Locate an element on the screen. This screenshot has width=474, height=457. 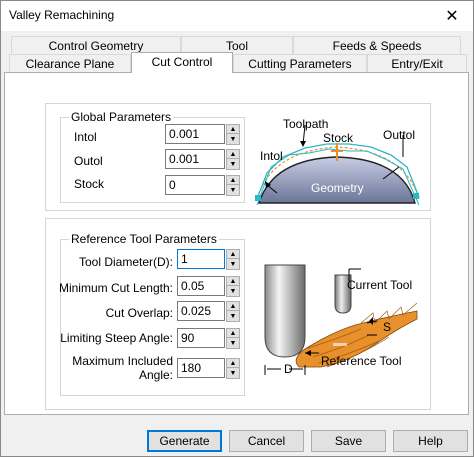
reference-tool-shape is located at coordinates (285, 311).